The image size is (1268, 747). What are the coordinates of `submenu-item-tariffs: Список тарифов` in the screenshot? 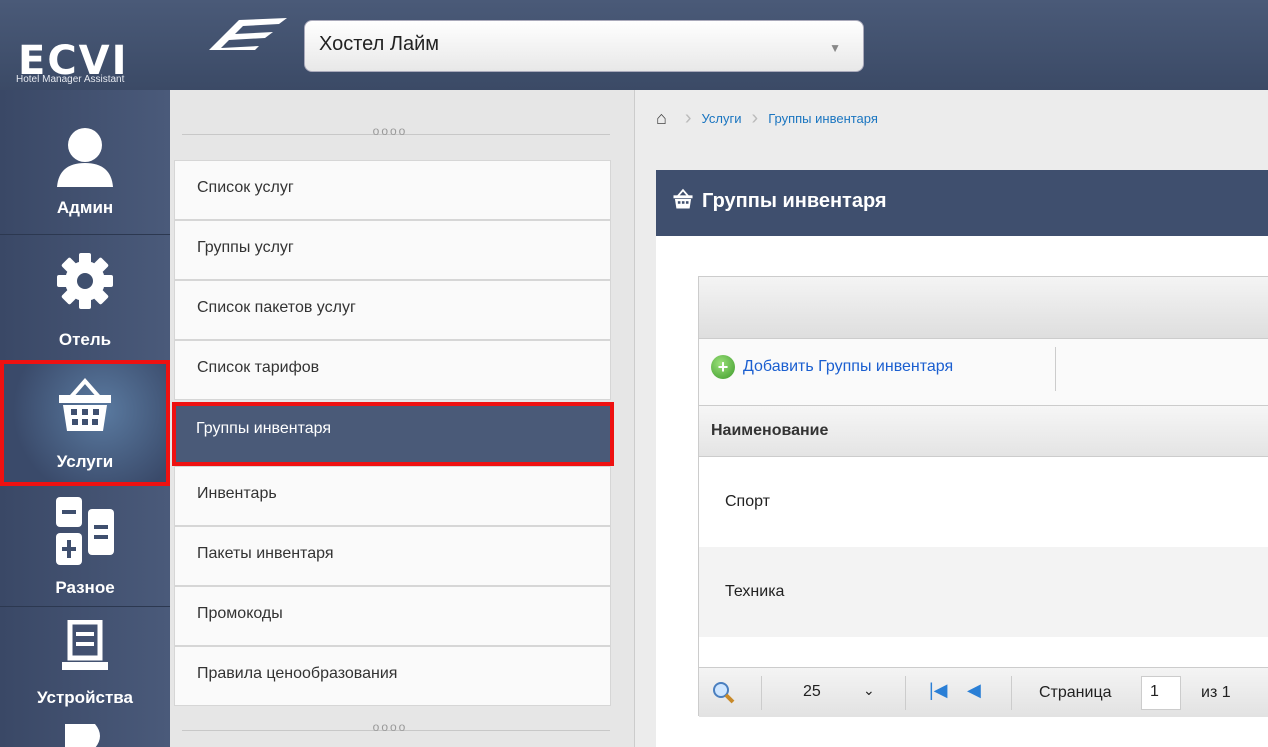 It's located at (392, 370).